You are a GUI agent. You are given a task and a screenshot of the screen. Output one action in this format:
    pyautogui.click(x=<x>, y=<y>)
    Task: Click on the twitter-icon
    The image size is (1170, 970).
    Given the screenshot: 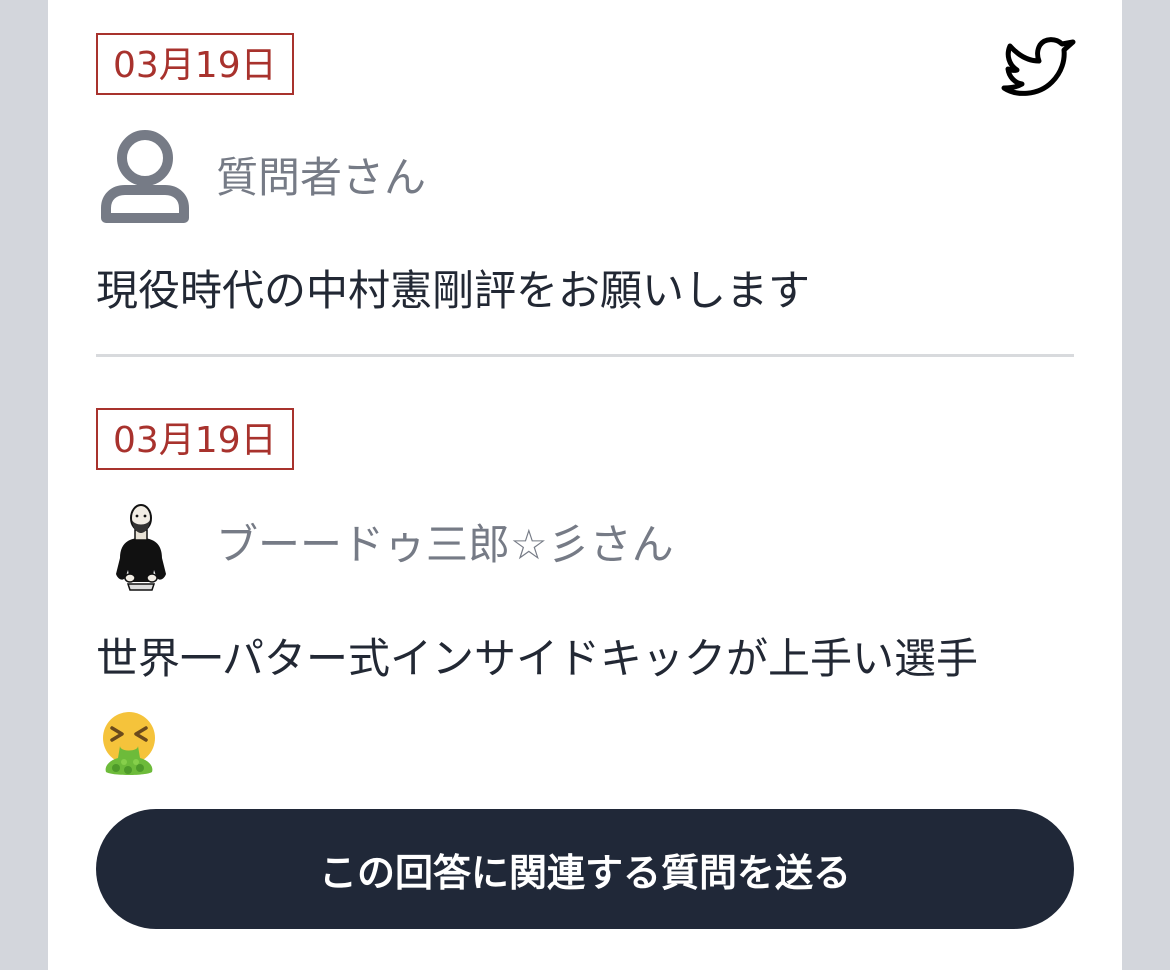 What is the action you would take?
    pyautogui.click(x=1039, y=68)
    